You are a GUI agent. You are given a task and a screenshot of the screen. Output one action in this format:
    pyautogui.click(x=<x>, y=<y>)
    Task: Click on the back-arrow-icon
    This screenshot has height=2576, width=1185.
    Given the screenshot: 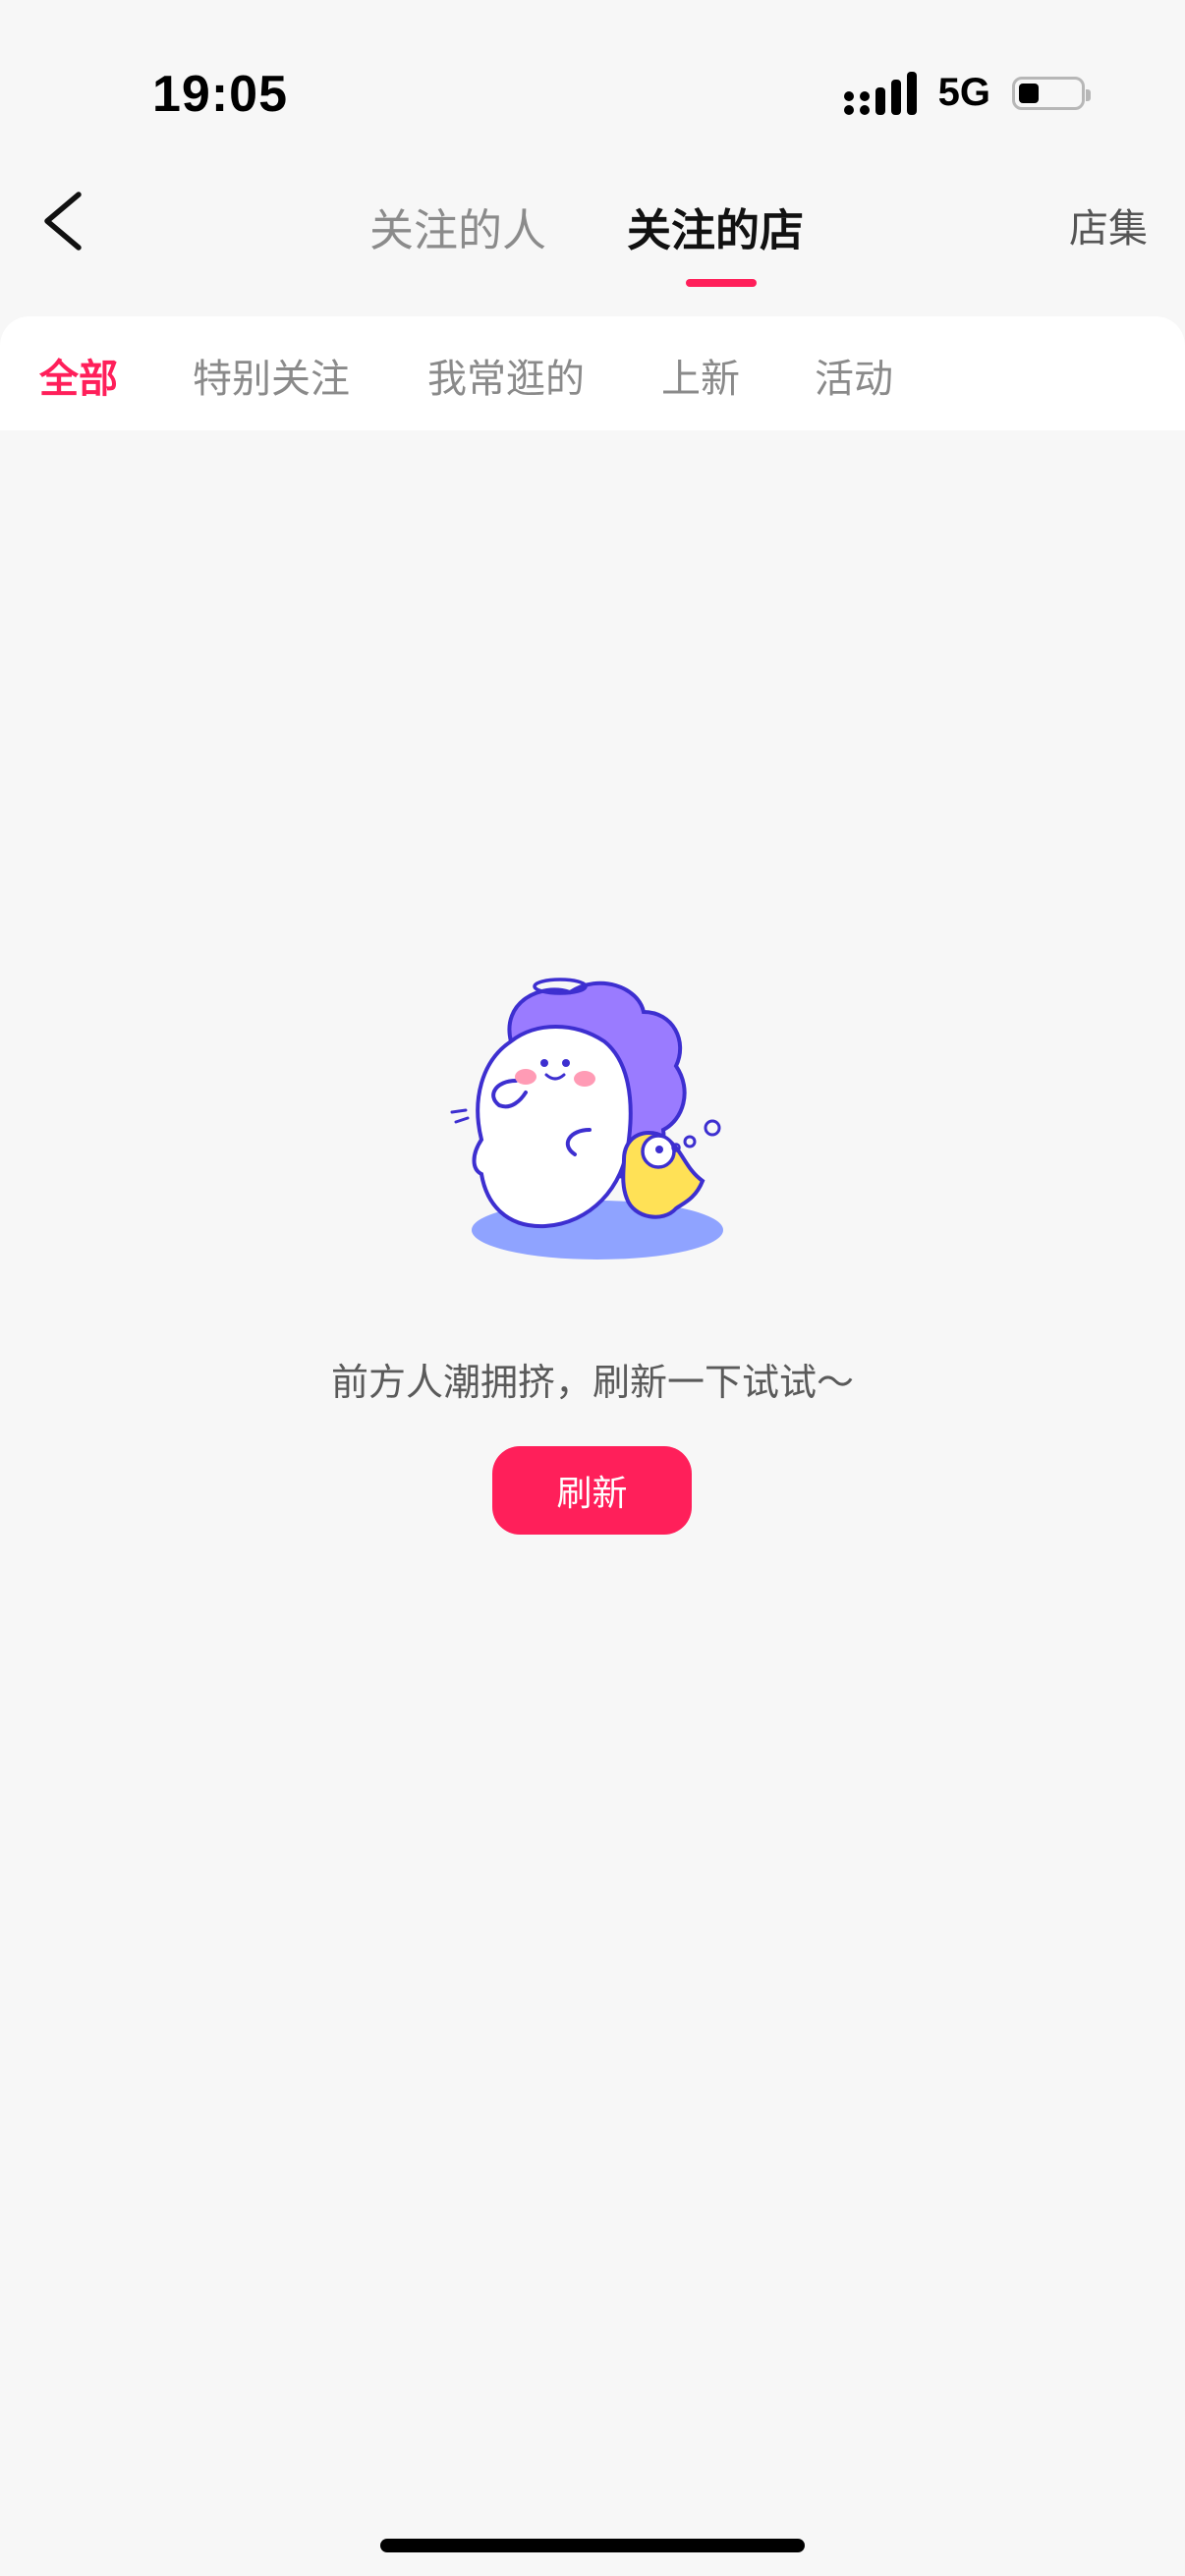 What is the action you would take?
    pyautogui.click(x=67, y=221)
    